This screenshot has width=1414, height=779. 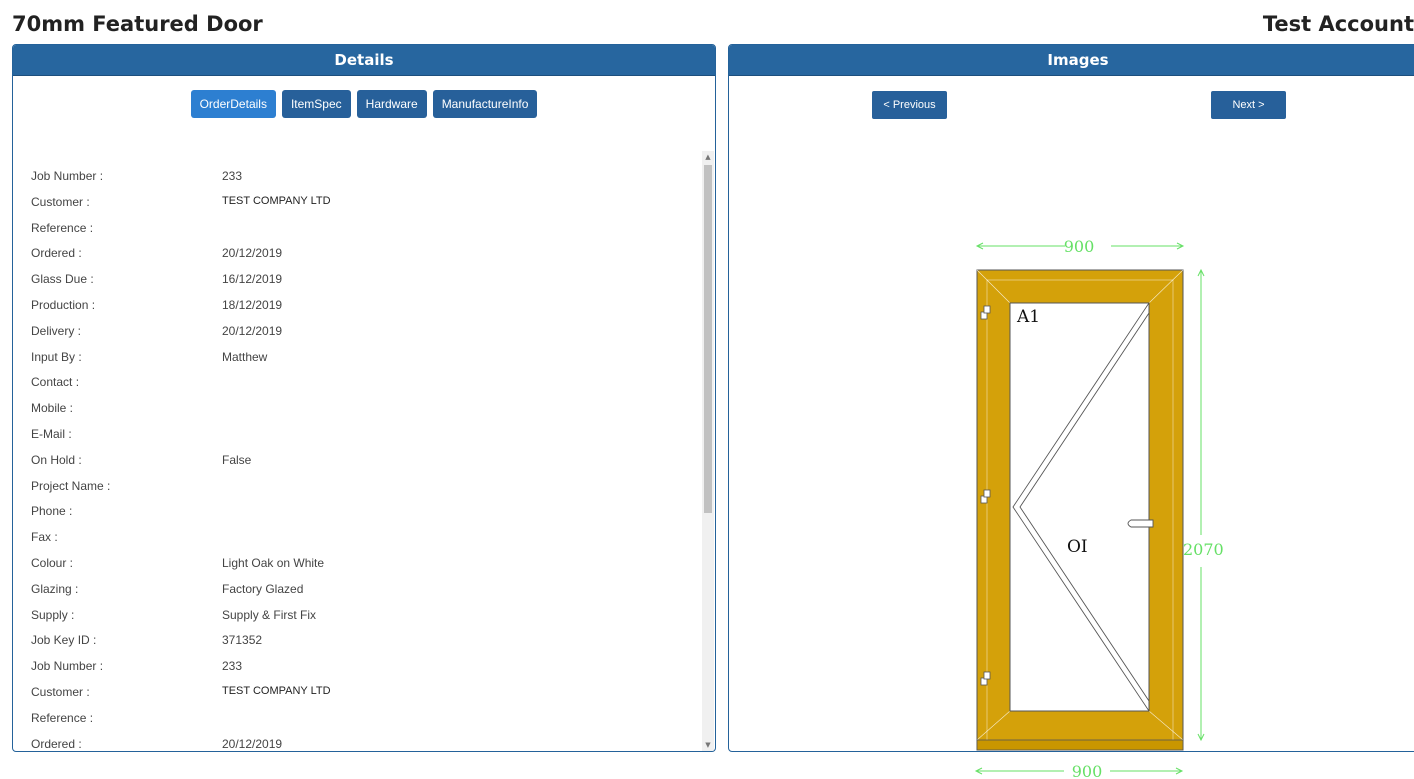 I want to click on door-handle-icon, so click(x=1140, y=523).